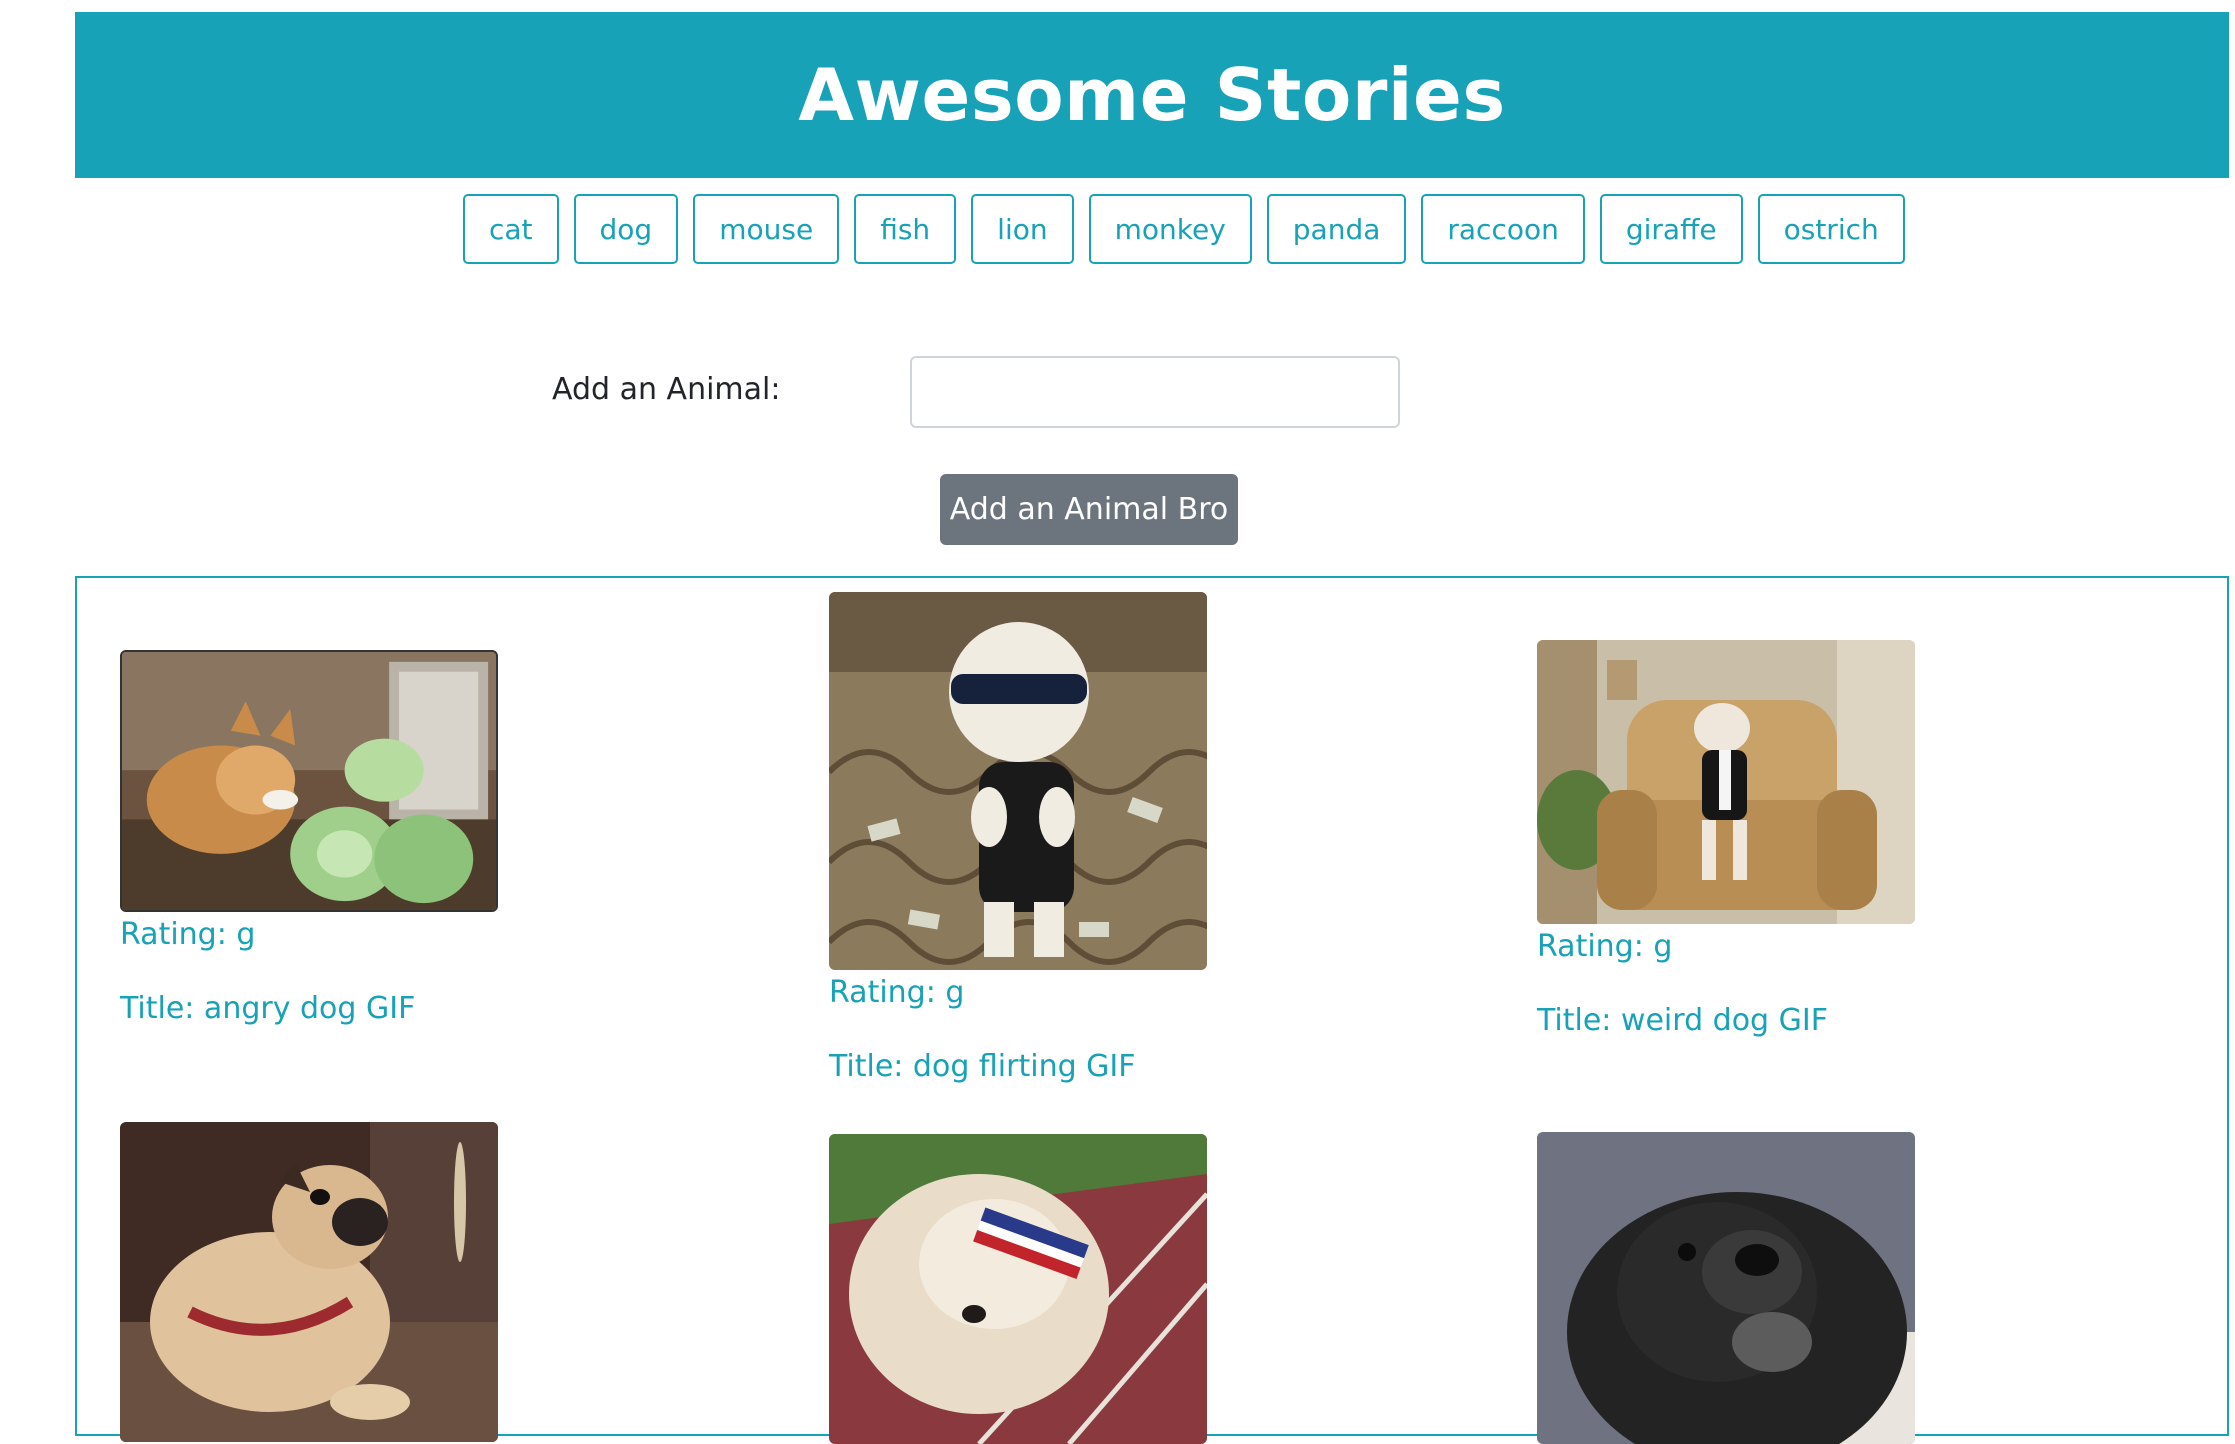 The image size is (2235, 1444). Describe the element at coordinates (1726, 782) in the screenshot. I see `dog-suit-chair-image` at that location.